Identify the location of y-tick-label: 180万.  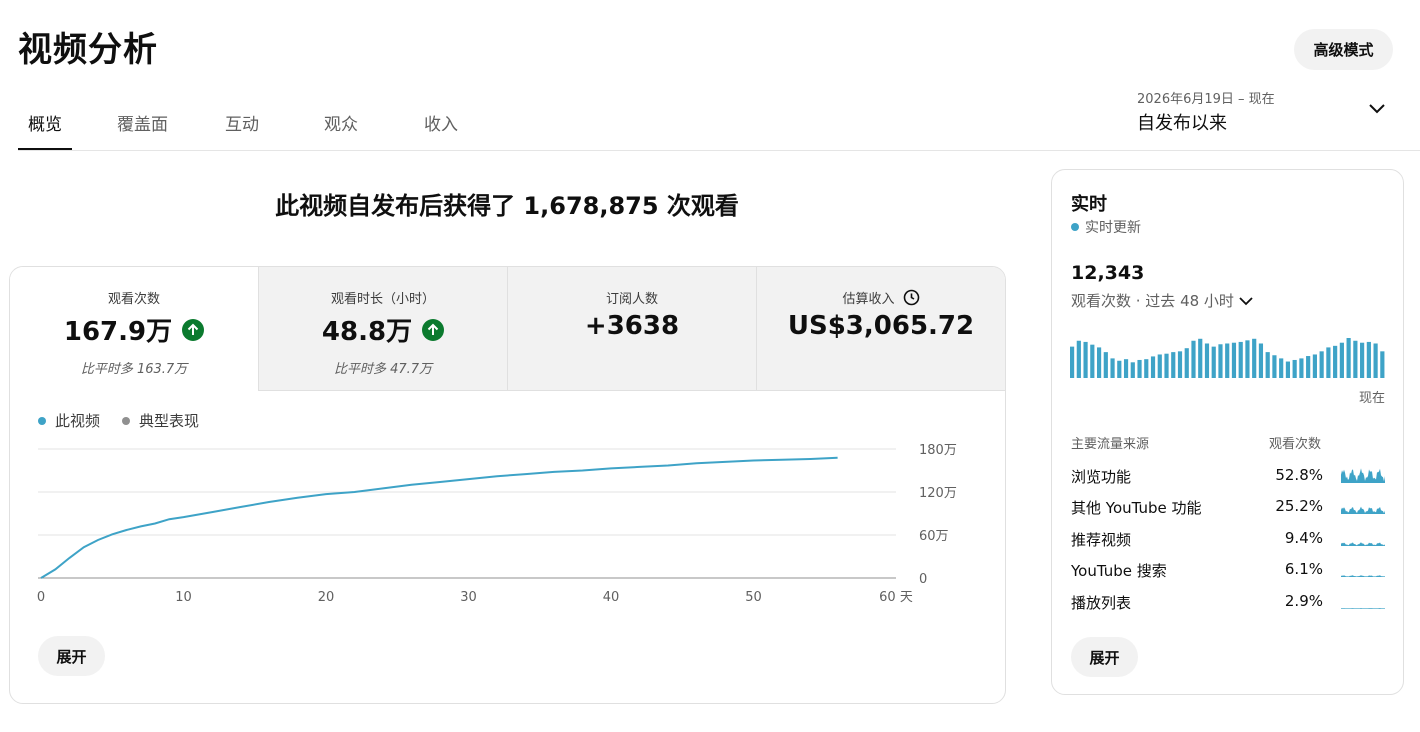
(938, 450).